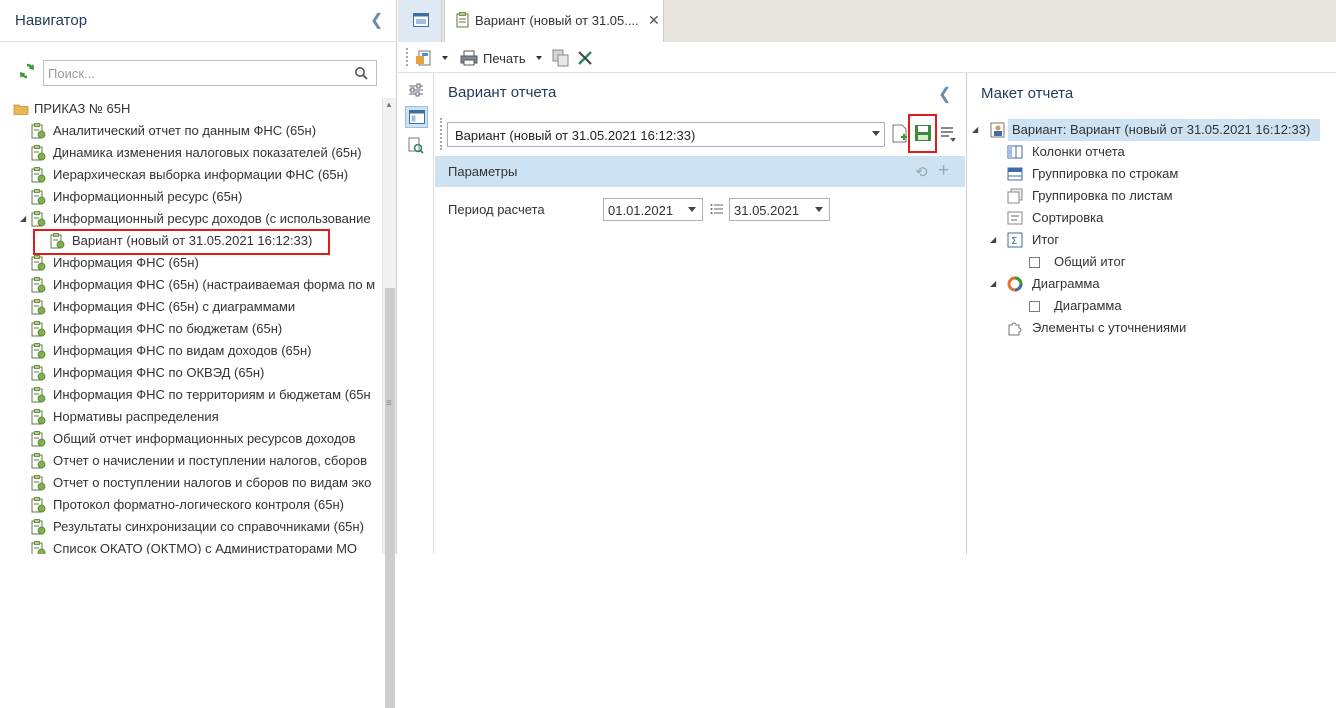 Image resolution: width=1336 pixels, height=708 pixels. I want to click on toolbar-grip, so click(407, 57).